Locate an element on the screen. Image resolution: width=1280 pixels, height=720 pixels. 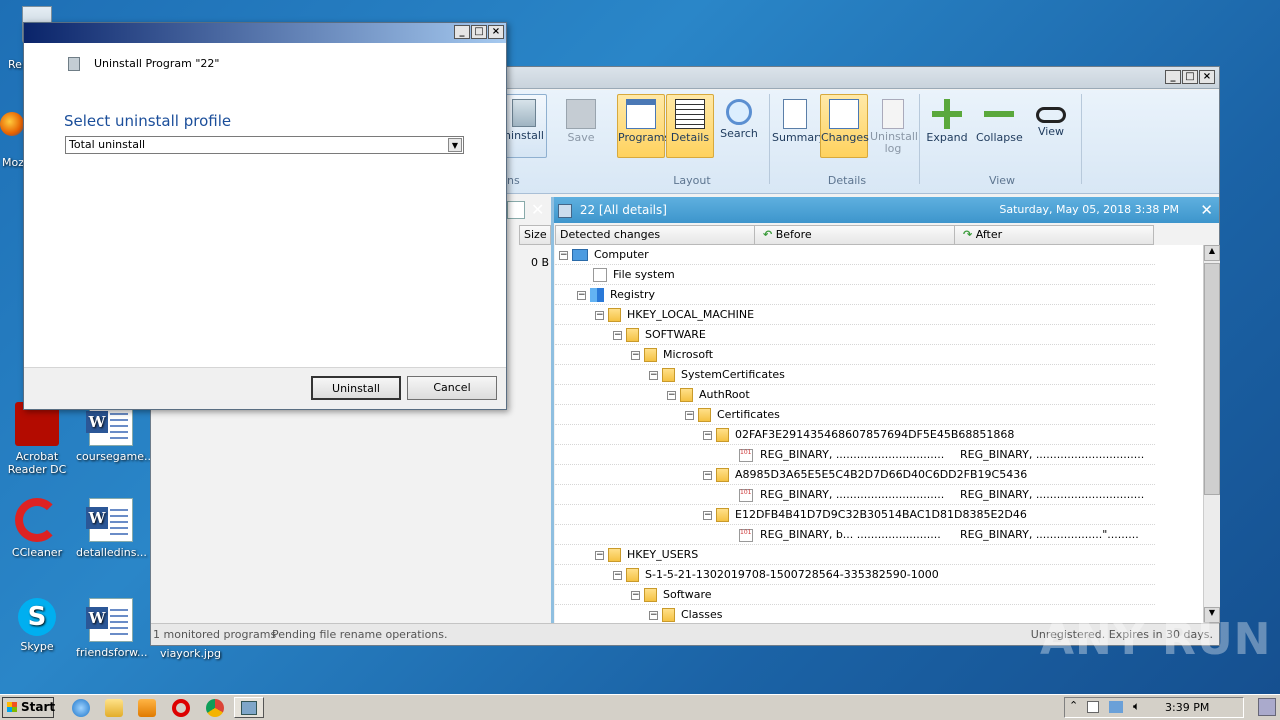
tree-row: − AuthRoot is located at coordinates (855, 395).